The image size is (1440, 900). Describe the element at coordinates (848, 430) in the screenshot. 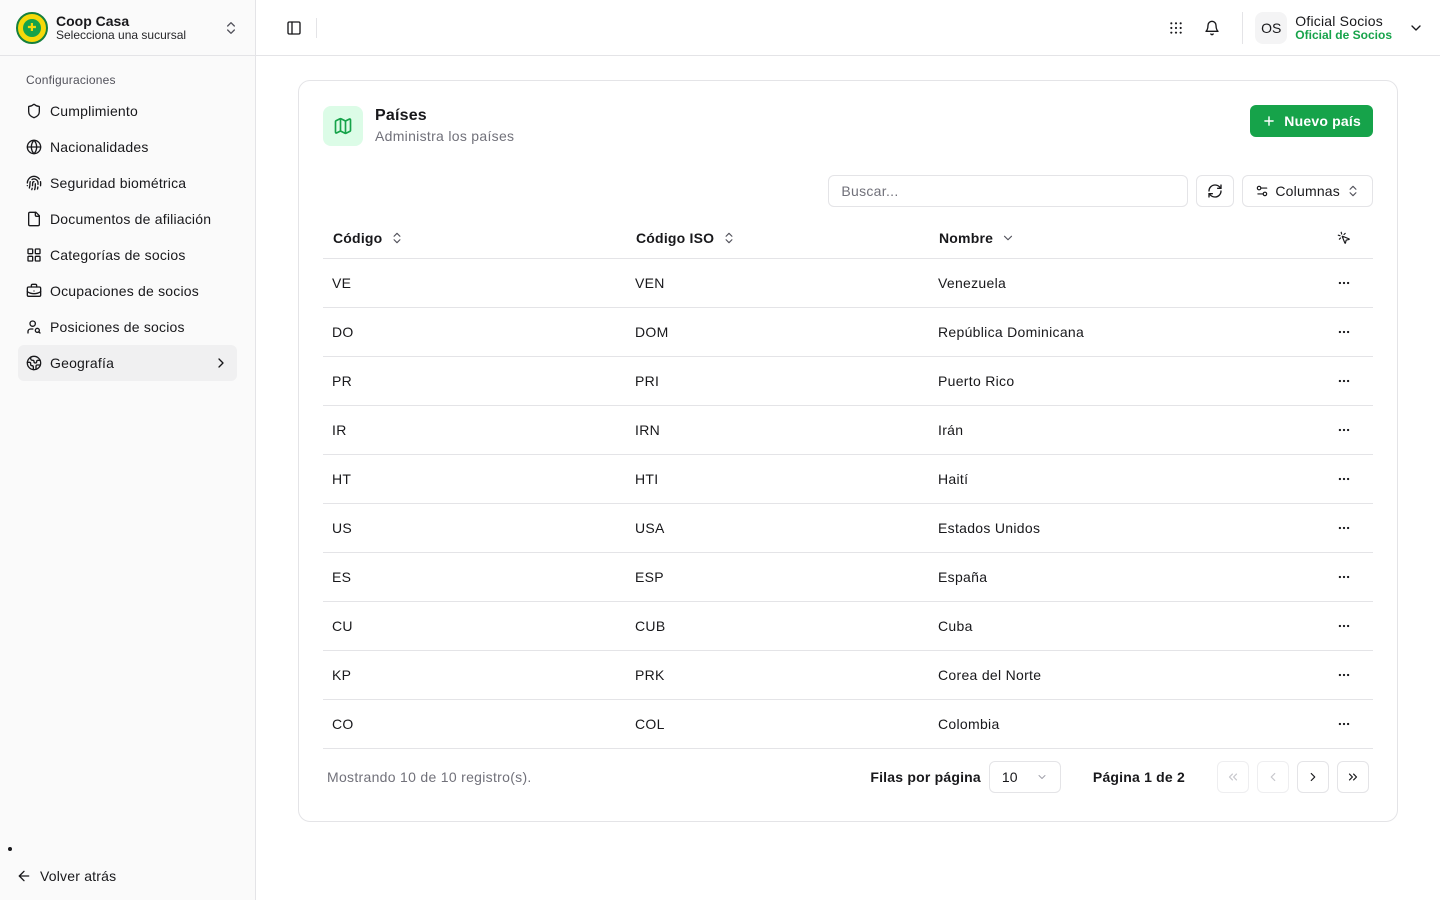

I see `table-row: IR IRN Irán` at that location.